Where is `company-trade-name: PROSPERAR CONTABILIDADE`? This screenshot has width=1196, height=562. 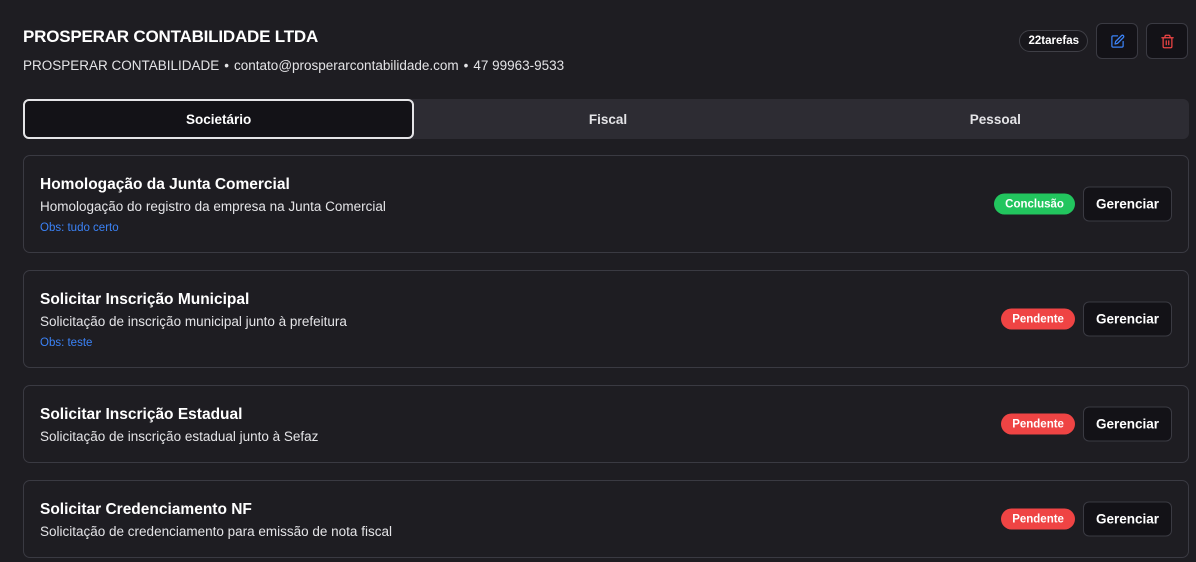 company-trade-name: PROSPERAR CONTABILIDADE is located at coordinates (121, 65).